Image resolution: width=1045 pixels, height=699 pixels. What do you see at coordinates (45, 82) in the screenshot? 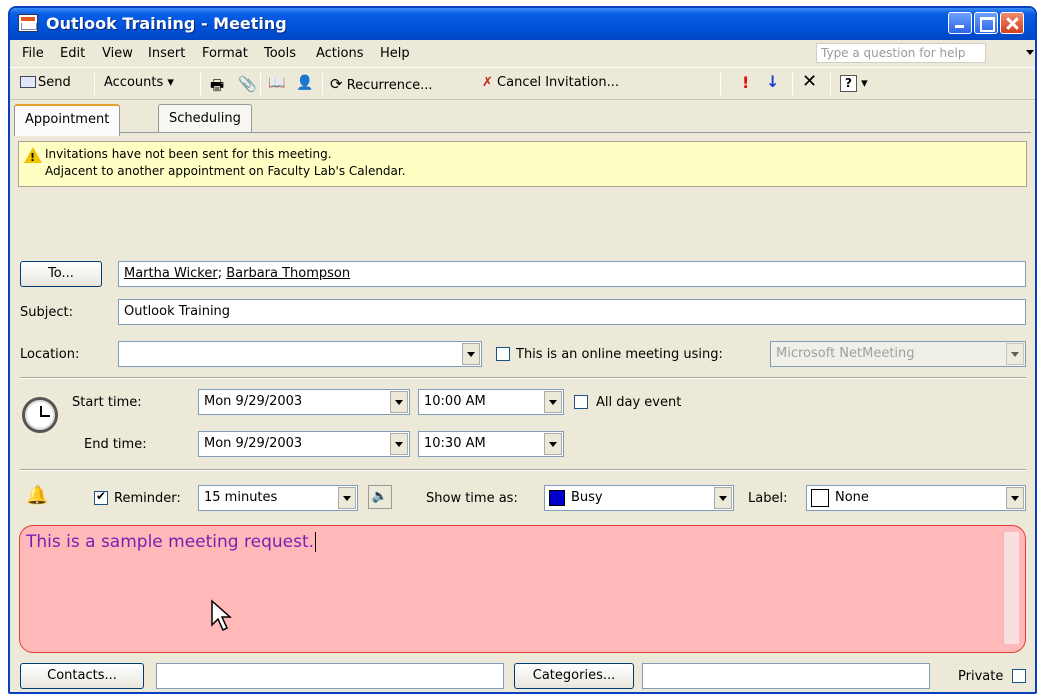
I see `send-button: Send` at bounding box center [45, 82].